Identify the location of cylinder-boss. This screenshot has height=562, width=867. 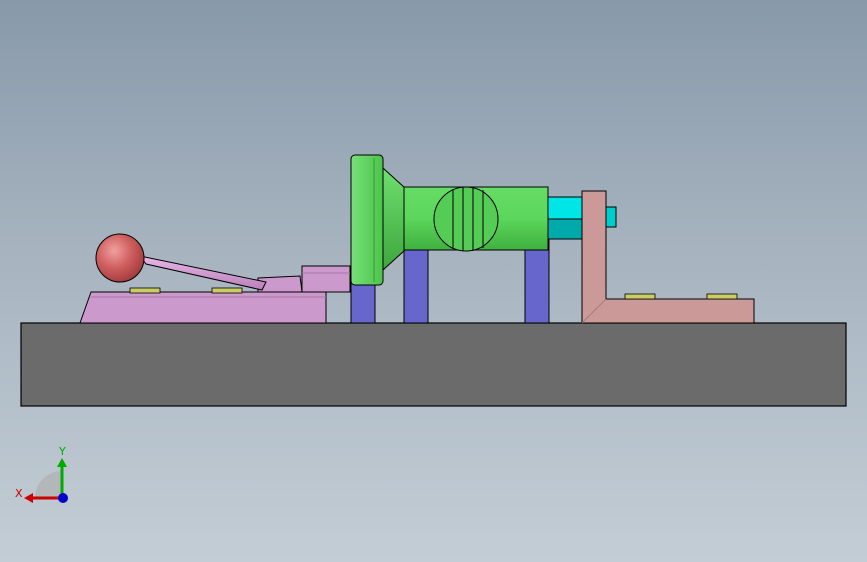
(466, 219).